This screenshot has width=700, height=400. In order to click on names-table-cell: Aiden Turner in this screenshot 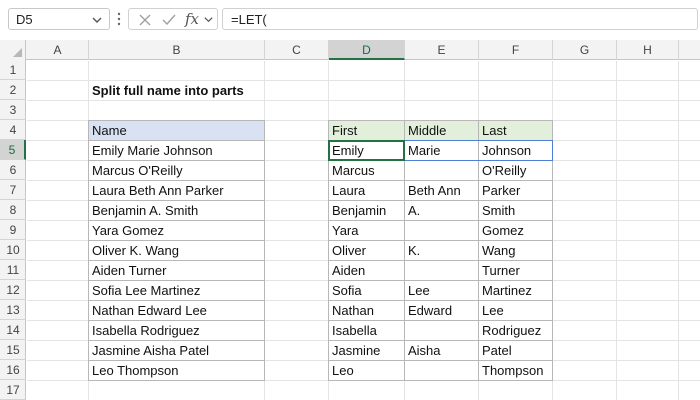, I will do `click(177, 271)`.